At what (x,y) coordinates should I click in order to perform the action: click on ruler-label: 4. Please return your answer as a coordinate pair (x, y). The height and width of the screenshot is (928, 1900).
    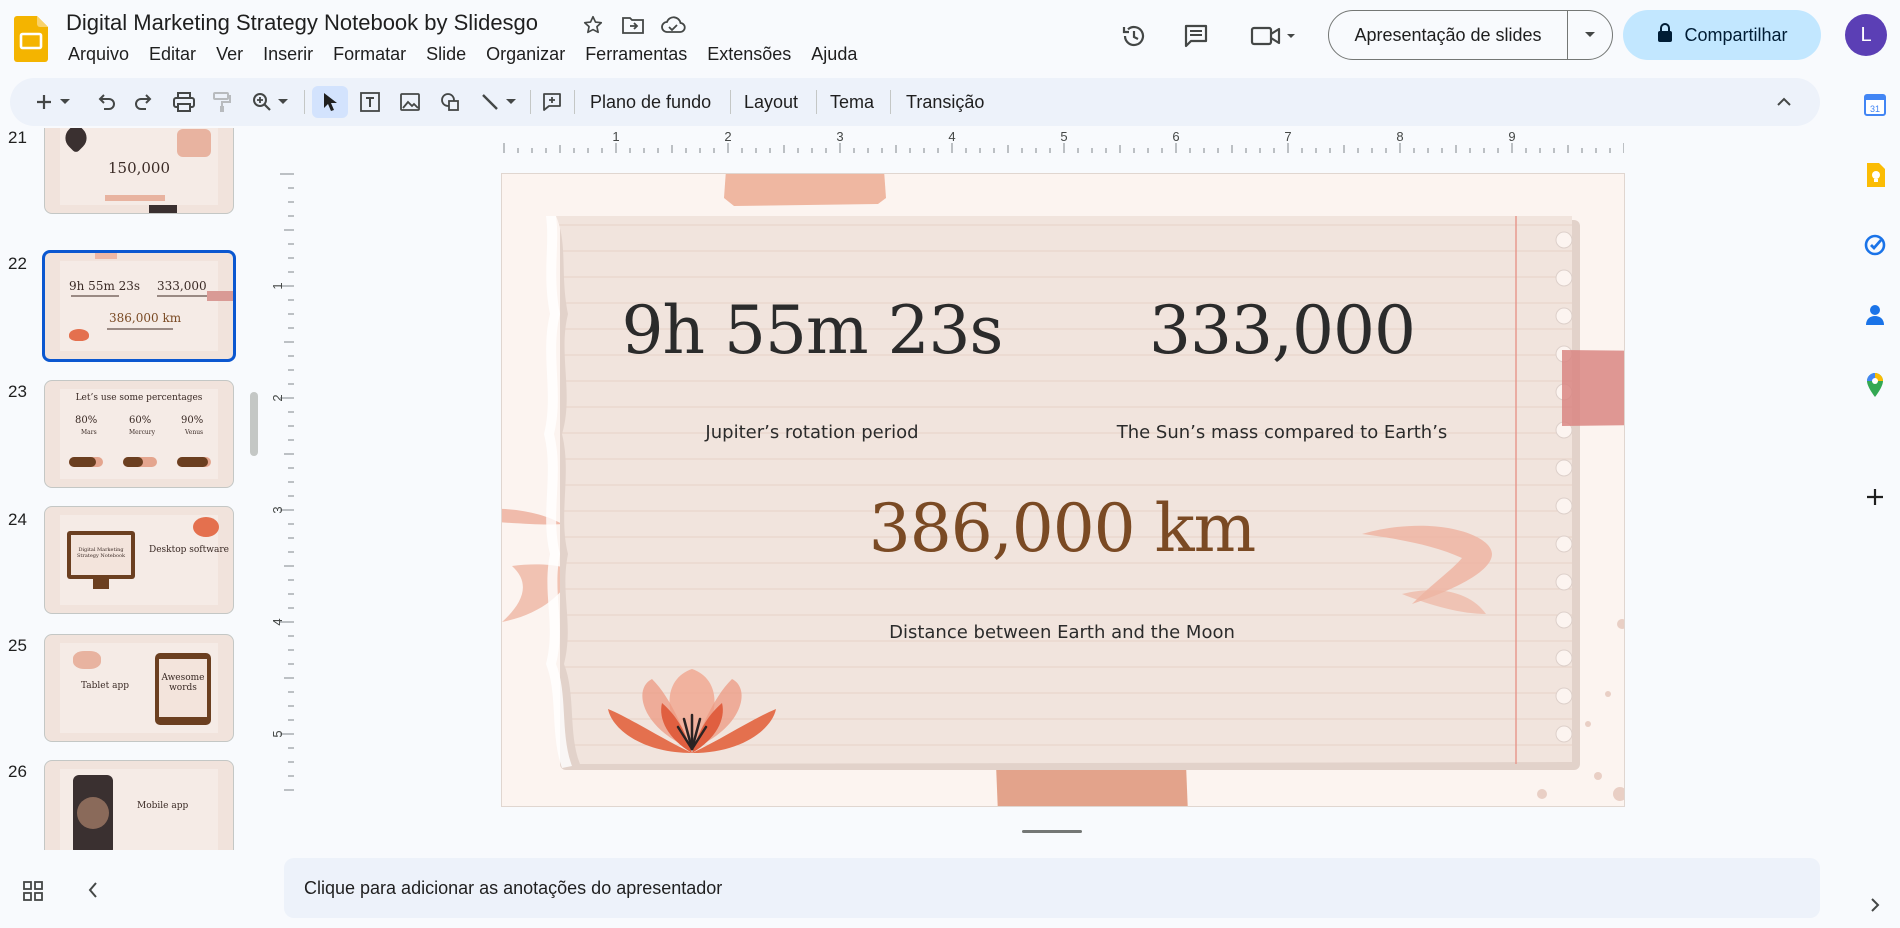
    Looking at the image, I should click on (951, 136).